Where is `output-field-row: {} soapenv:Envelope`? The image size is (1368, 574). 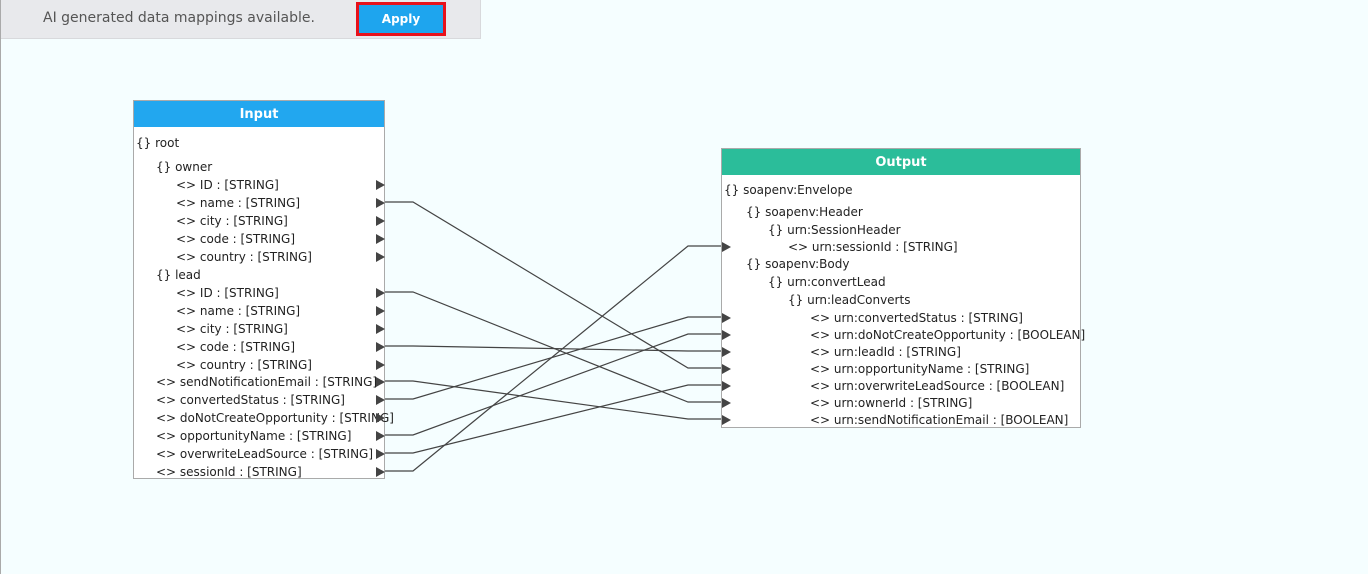 output-field-row: {} soapenv:Envelope is located at coordinates (788, 190).